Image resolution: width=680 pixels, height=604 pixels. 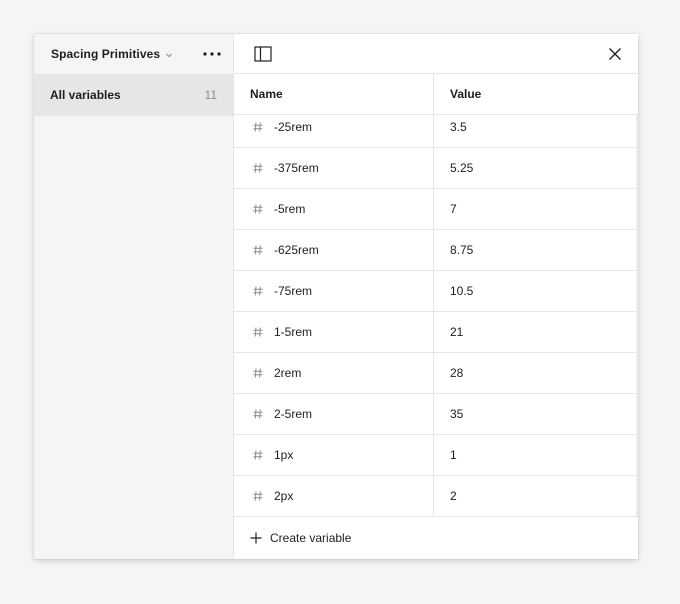 I want to click on variable-name: -625rem, so click(x=296, y=250).